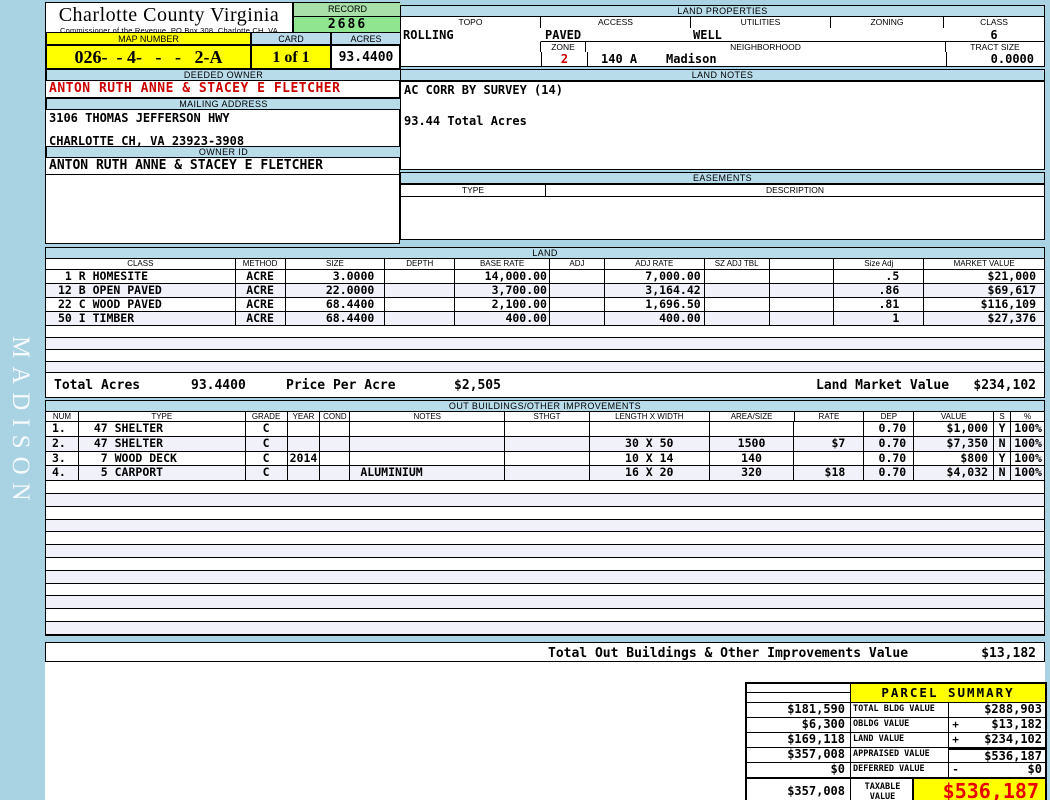  What do you see at coordinates (900, 755) in the screenshot?
I see `summary-label: APPRAISED VALUE` at bounding box center [900, 755].